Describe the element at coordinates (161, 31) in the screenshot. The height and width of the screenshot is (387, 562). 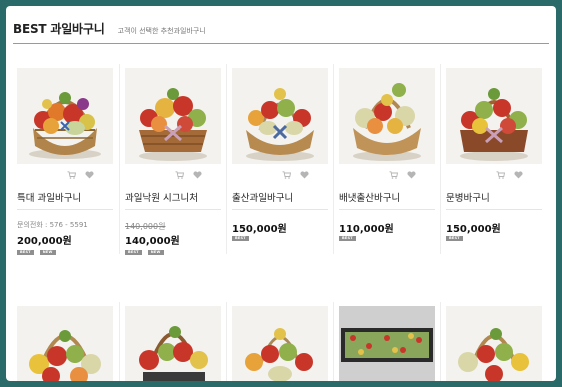
I see `section-subtitle: 고객이 선택한 추천과일바구니` at that location.